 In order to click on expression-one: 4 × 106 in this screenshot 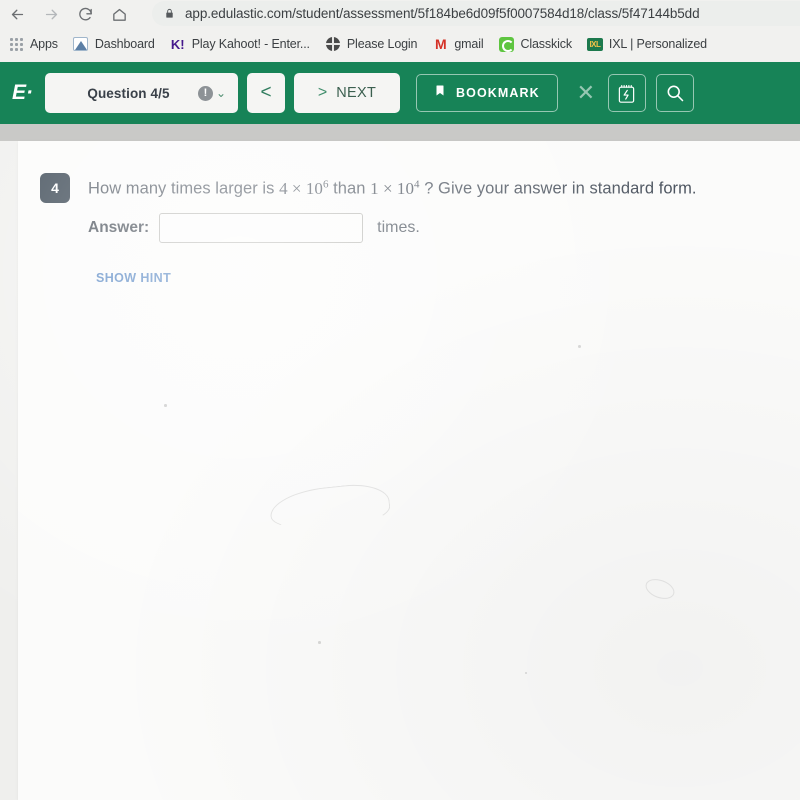, I will do `click(303, 188)`.